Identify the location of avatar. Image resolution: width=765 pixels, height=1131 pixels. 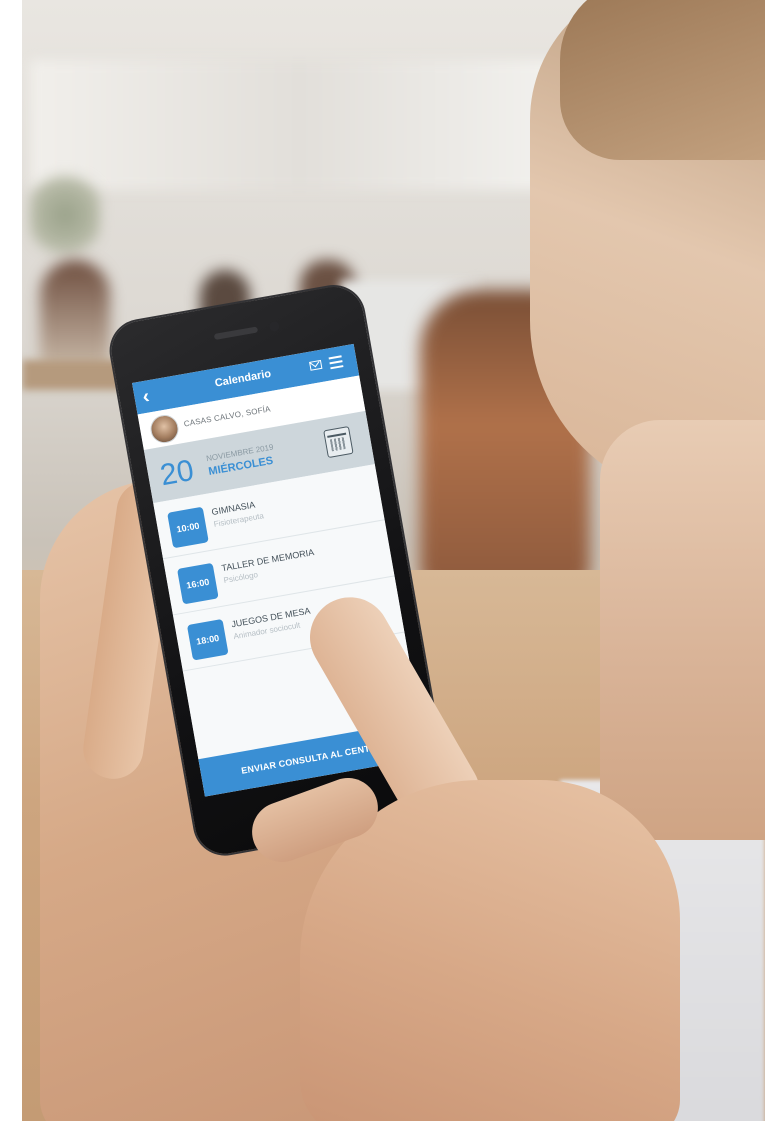
(164, 429).